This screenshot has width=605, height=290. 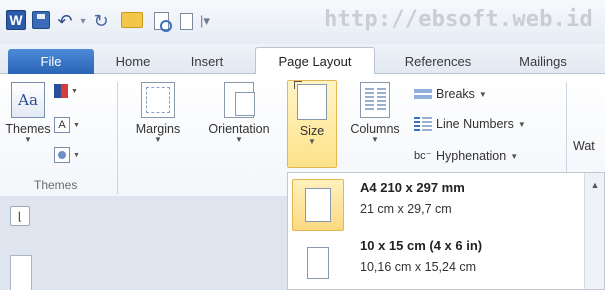 What do you see at coordinates (375, 100) in the screenshot?
I see `columns-icon` at bounding box center [375, 100].